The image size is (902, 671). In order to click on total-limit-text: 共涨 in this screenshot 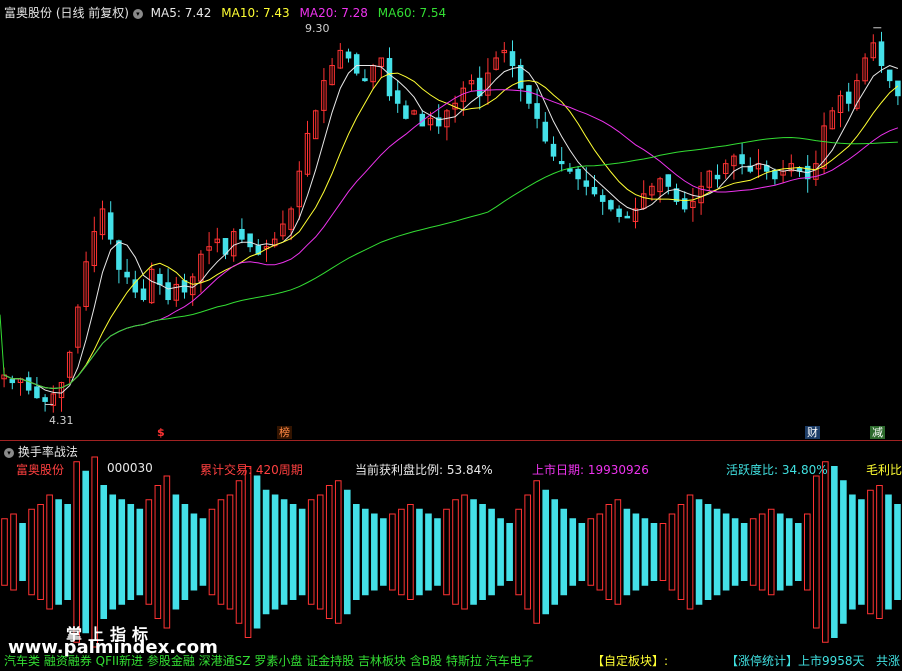, I will do `click(888, 661)`.